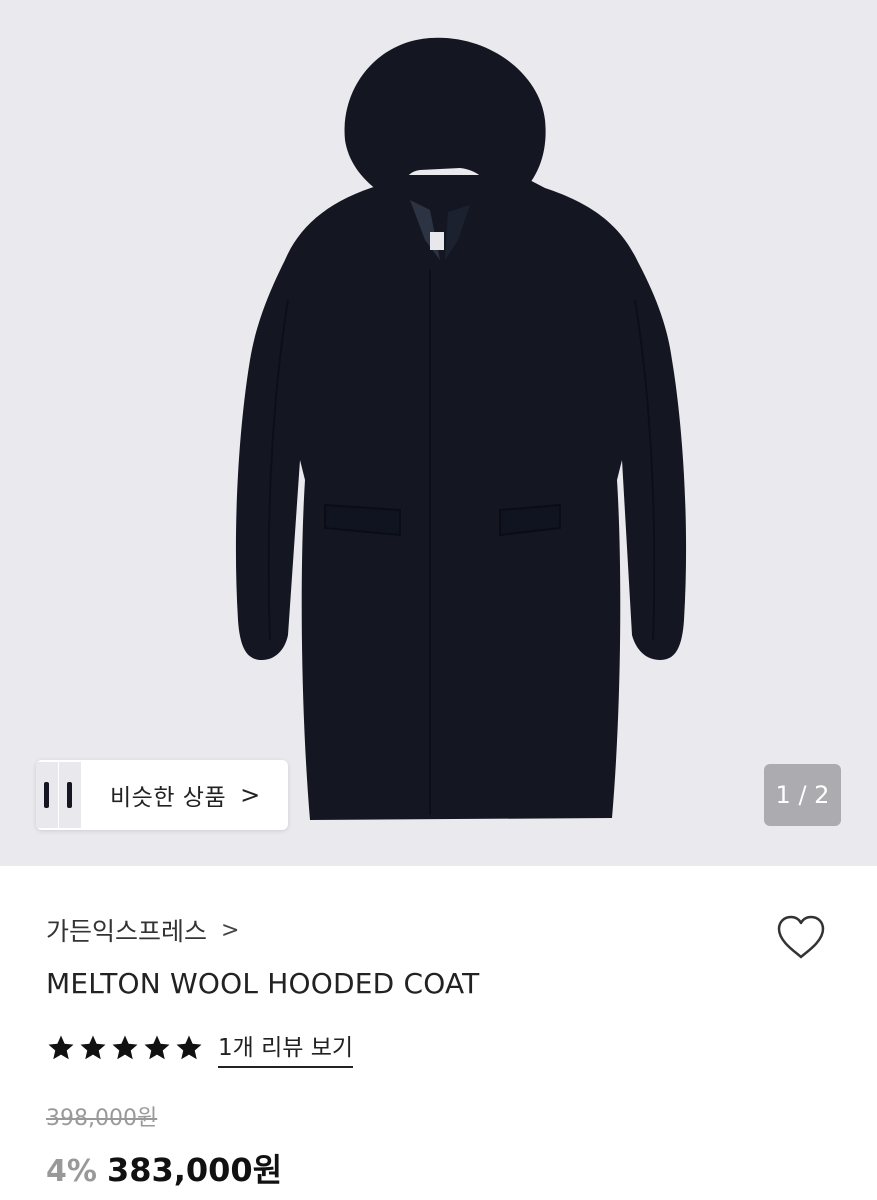 This screenshot has height=1200, width=877. I want to click on wishlist-button, so click(801, 938).